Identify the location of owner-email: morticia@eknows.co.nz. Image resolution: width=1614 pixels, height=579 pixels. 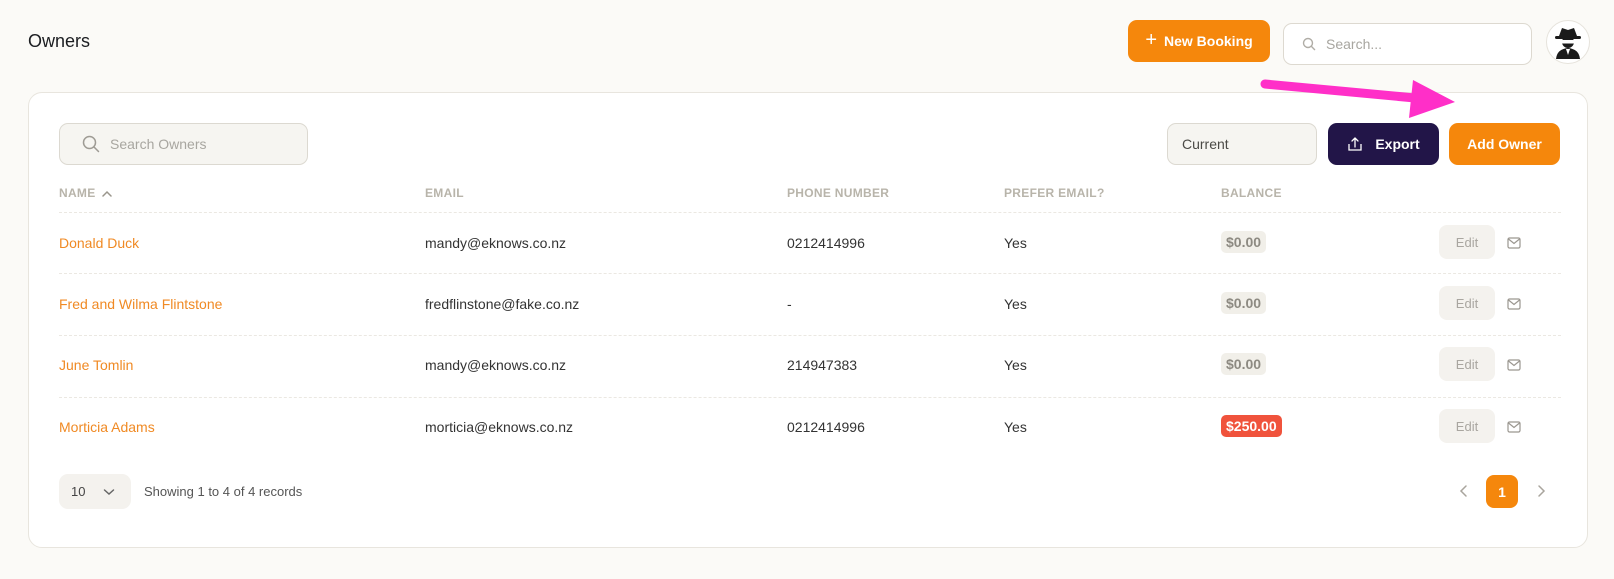
(499, 427).